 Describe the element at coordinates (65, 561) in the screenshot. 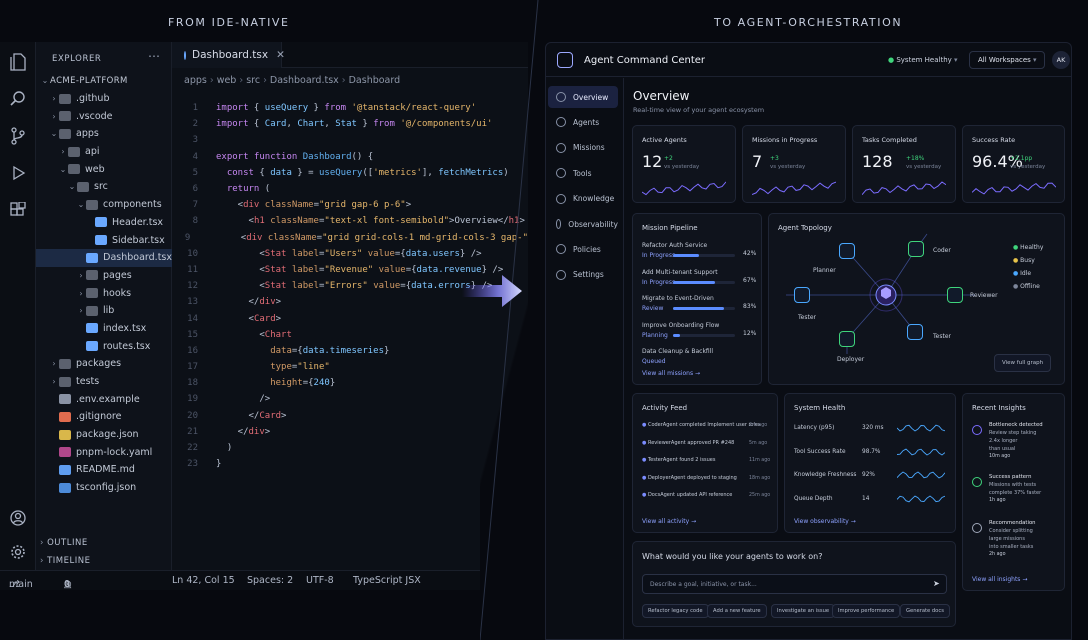

I see `timeline-header: › TIMELINE` at that location.